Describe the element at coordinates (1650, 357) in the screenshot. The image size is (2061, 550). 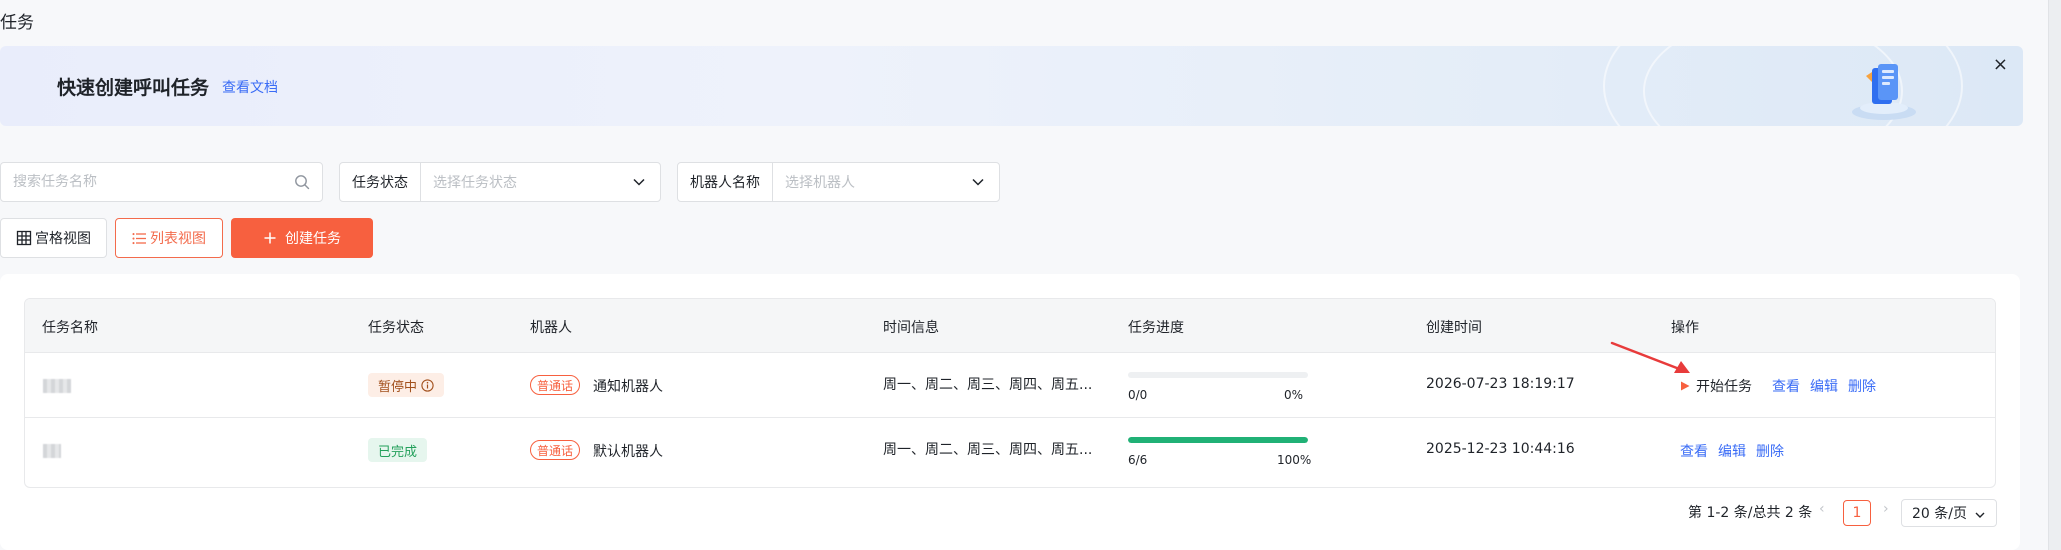
I see `annotation-arrow-icon` at that location.